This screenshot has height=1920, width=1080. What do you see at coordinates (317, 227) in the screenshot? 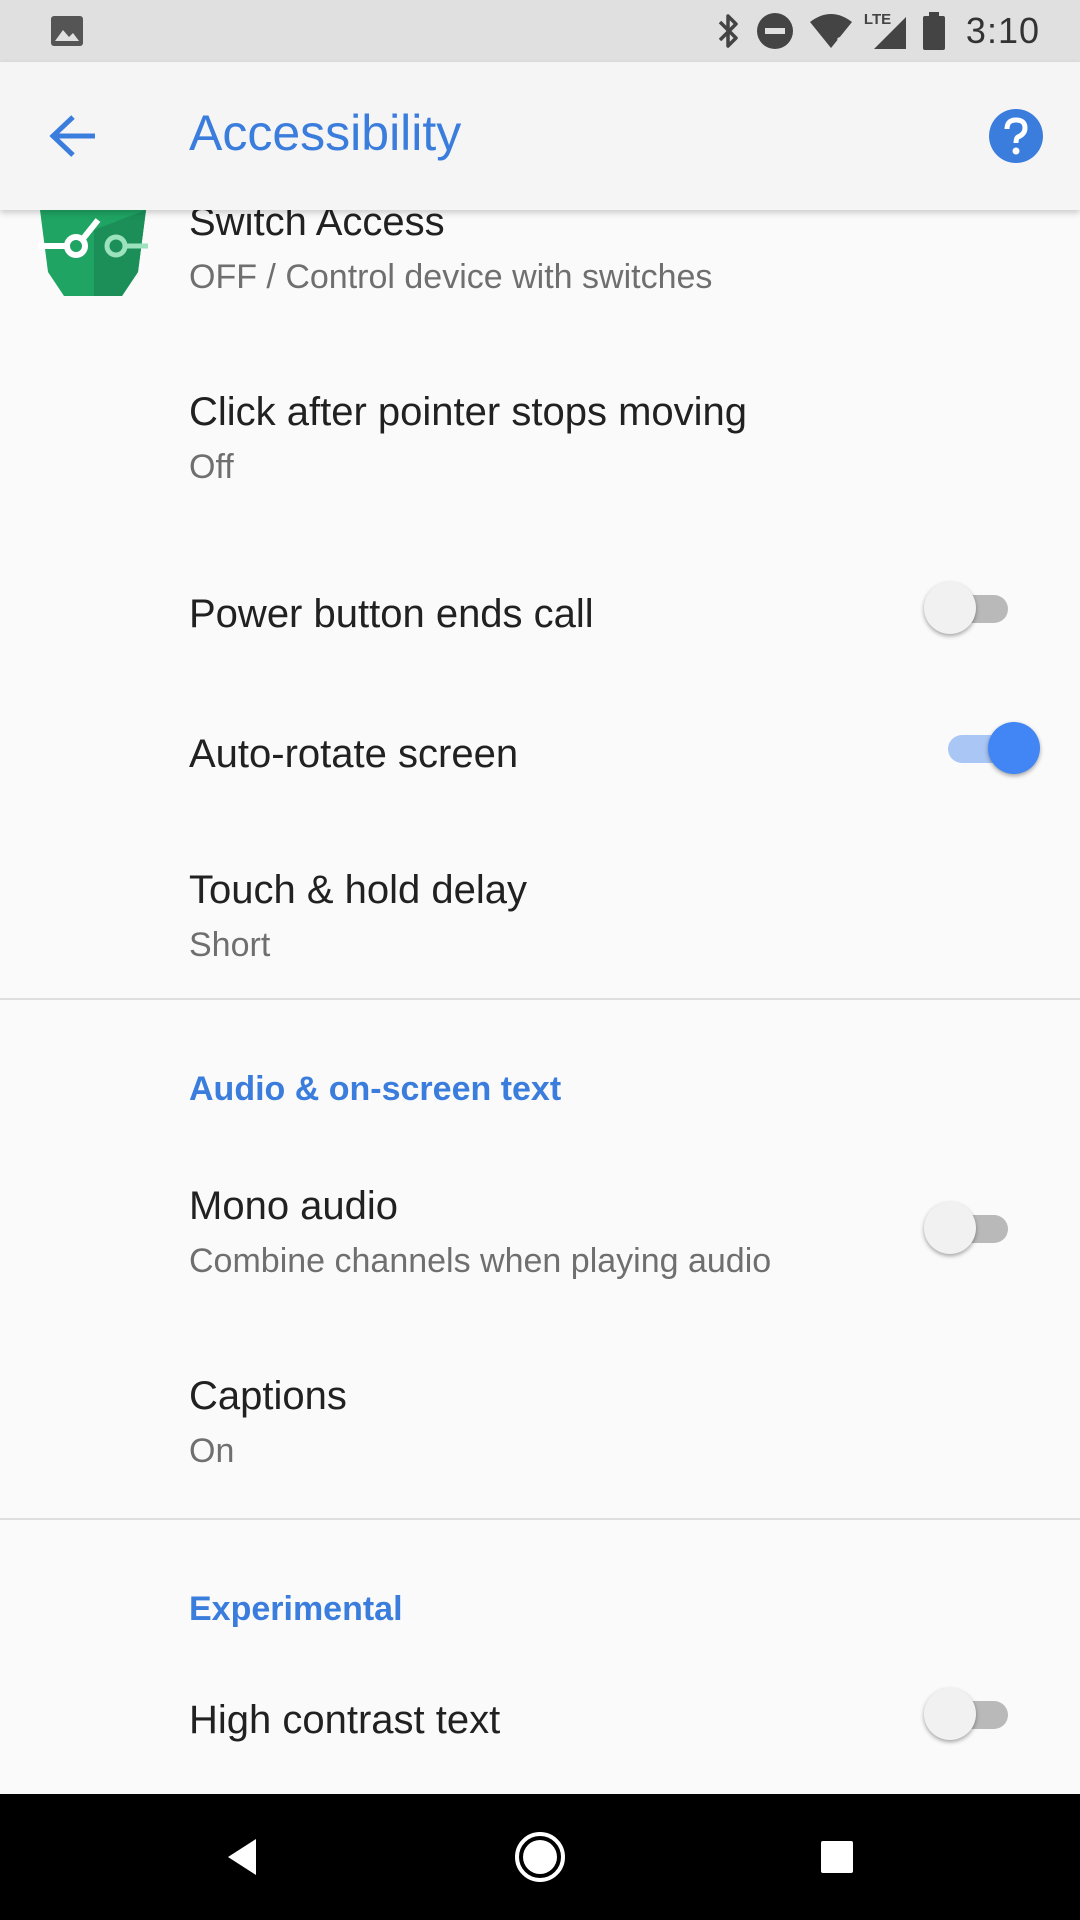
I see `switch-access-title: Switch Access` at bounding box center [317, 227].